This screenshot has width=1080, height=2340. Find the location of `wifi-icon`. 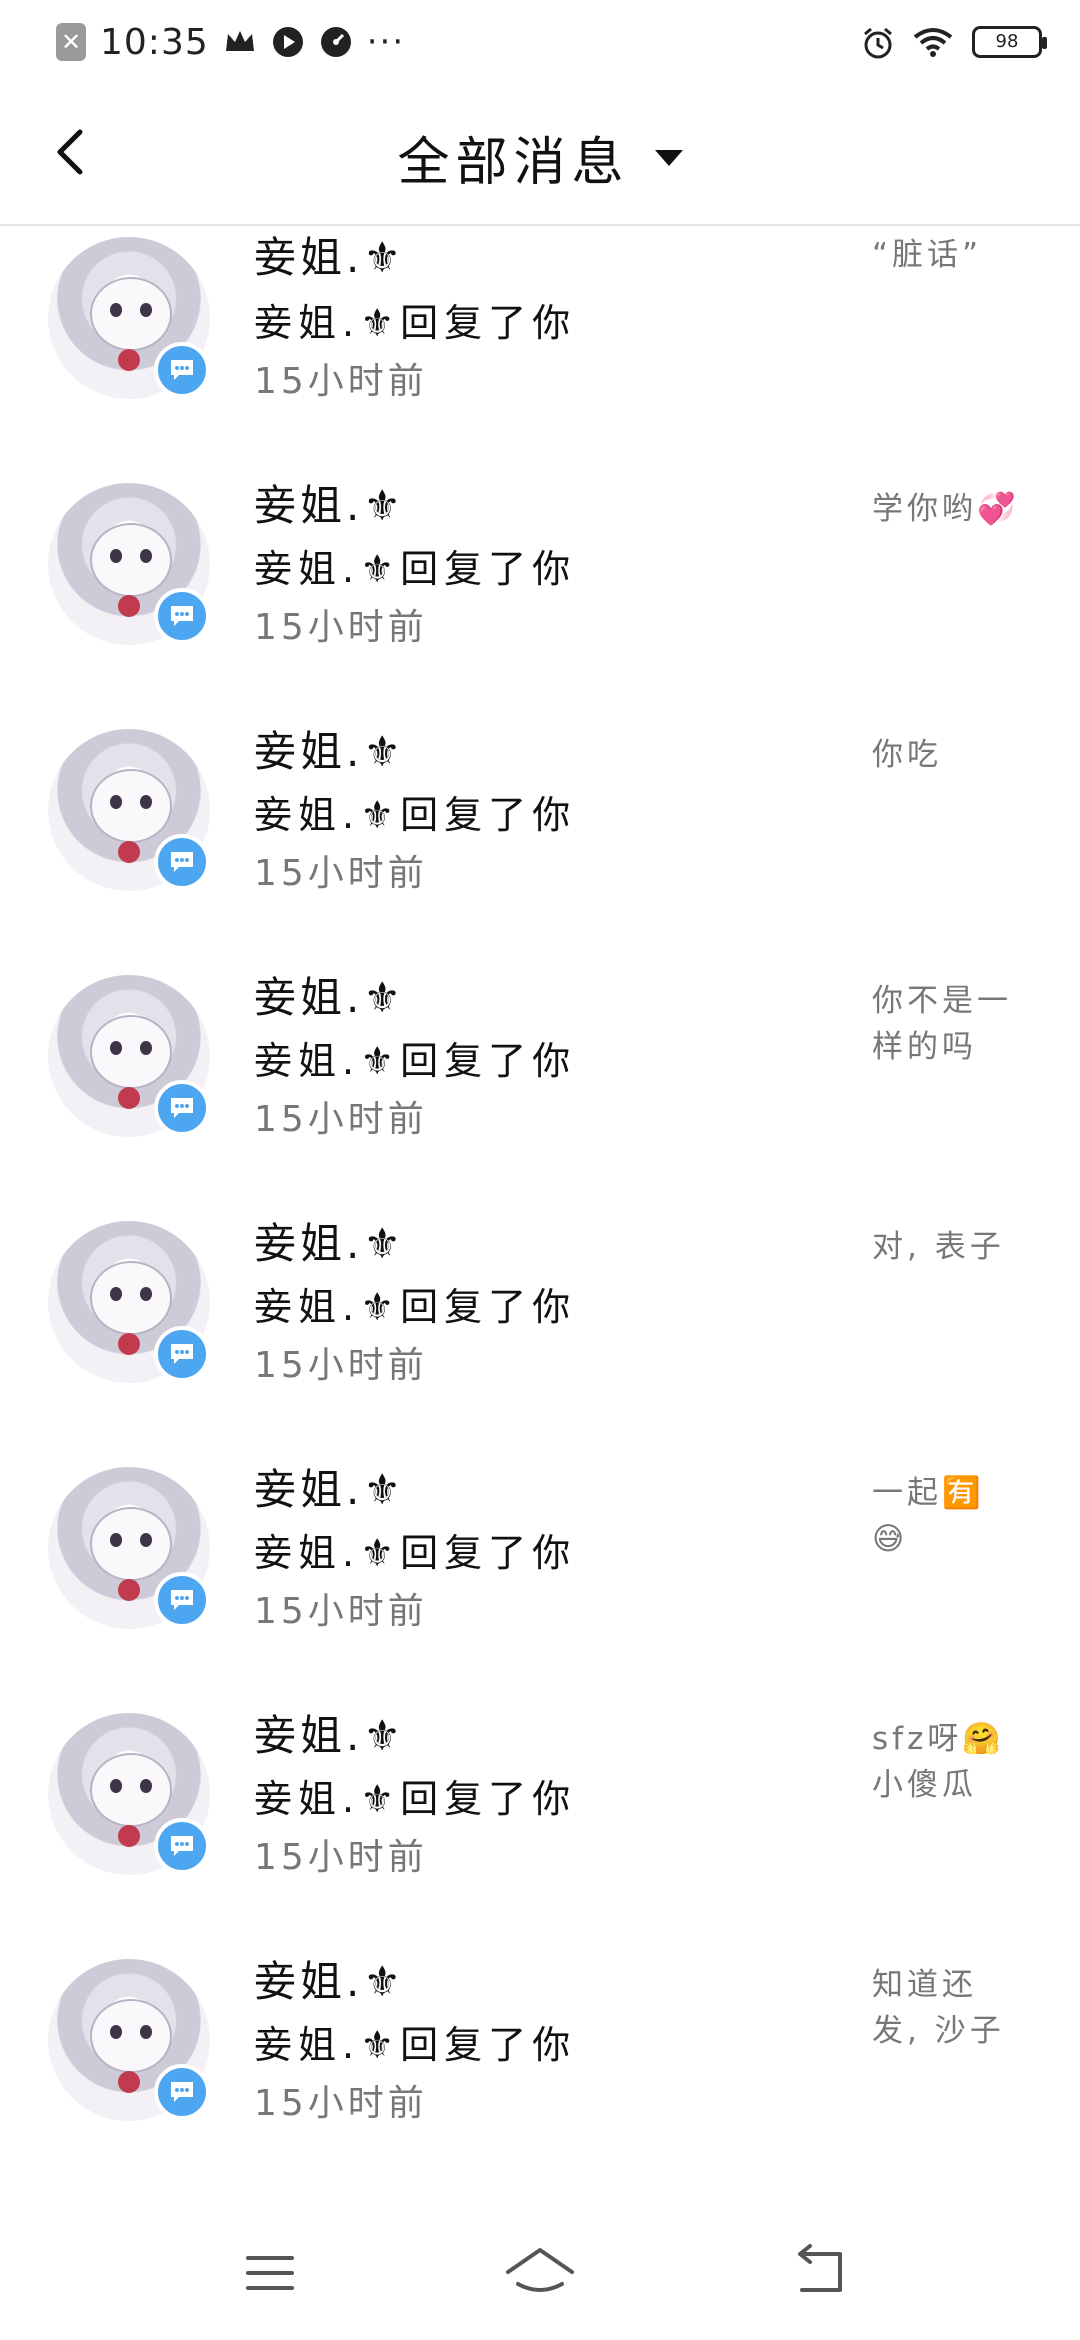

wifi-icon is located at coordinates (933, 42).